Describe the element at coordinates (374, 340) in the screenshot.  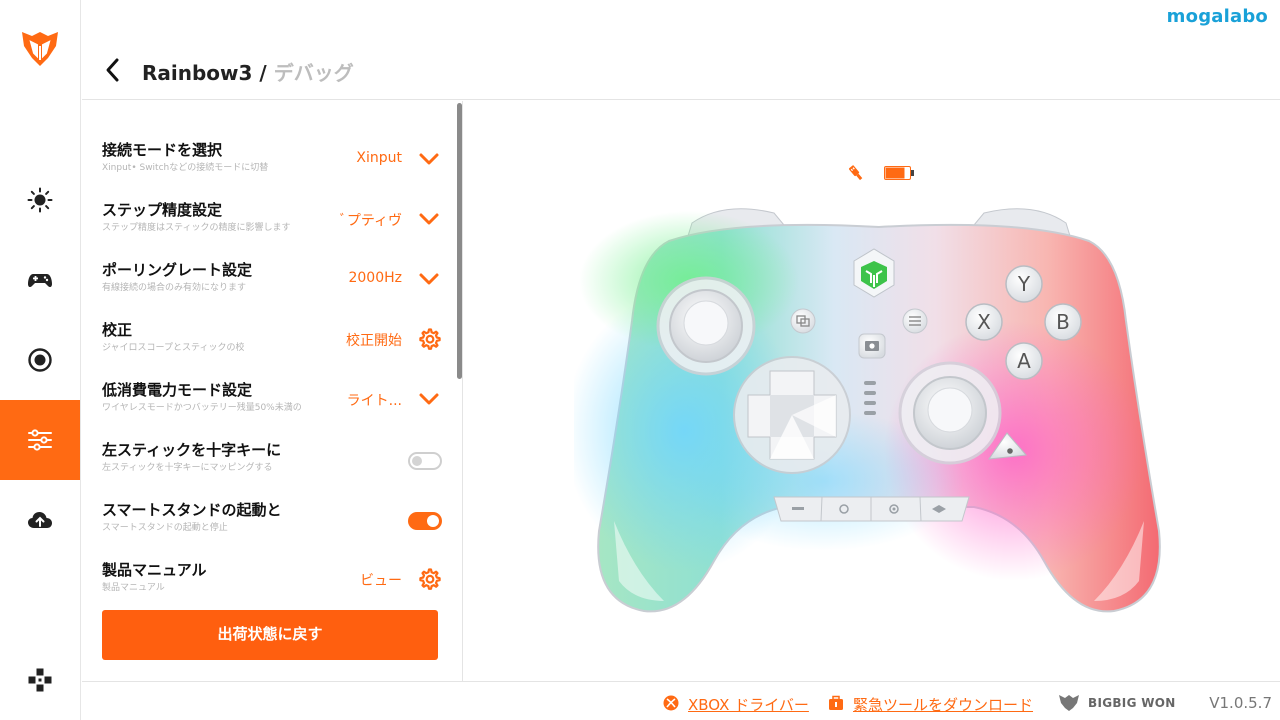
I see `setting-value: 校正開始` at that location.